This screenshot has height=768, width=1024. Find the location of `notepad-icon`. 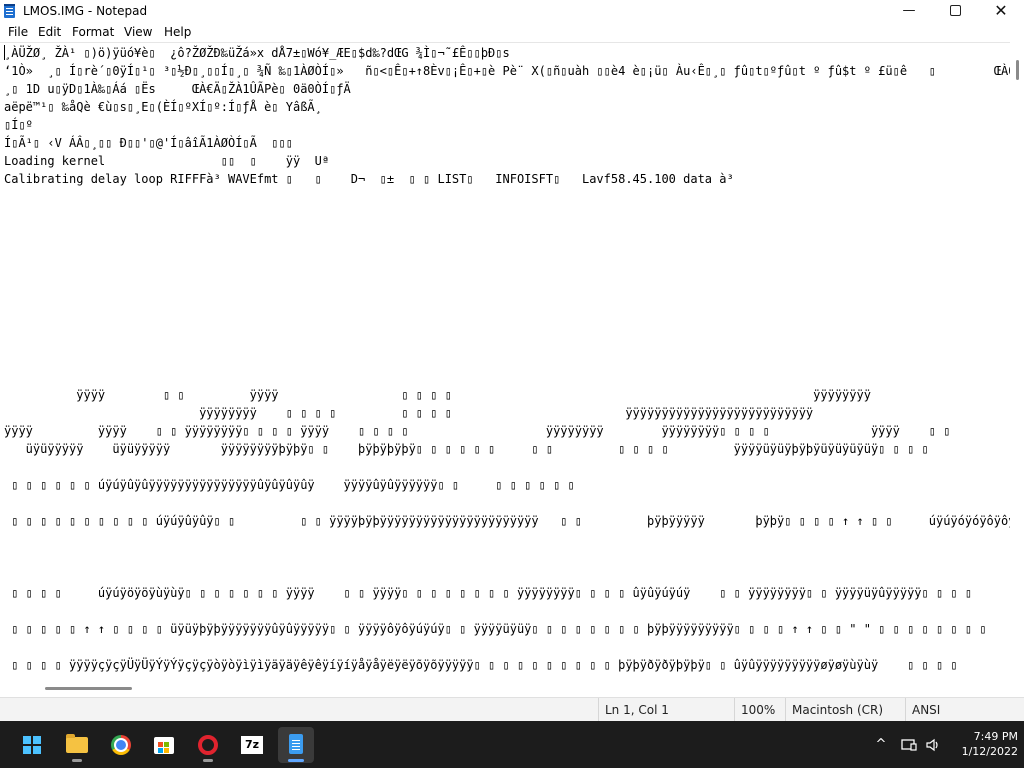

notepad-icon is located at coordinates (296, 744).